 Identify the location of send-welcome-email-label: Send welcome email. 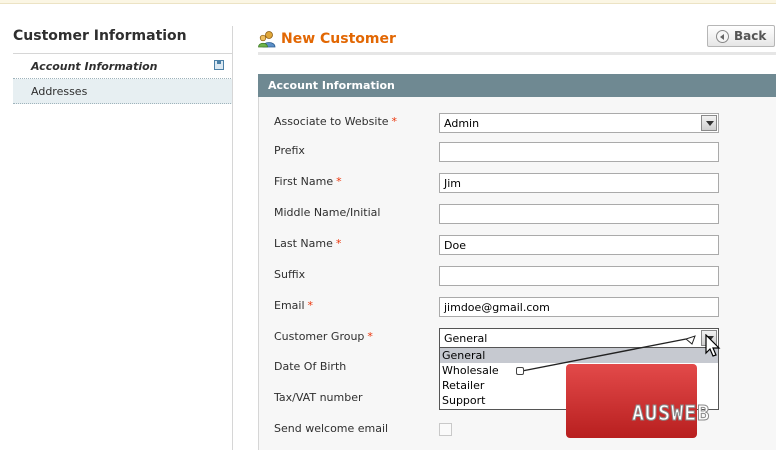
(331, 428).